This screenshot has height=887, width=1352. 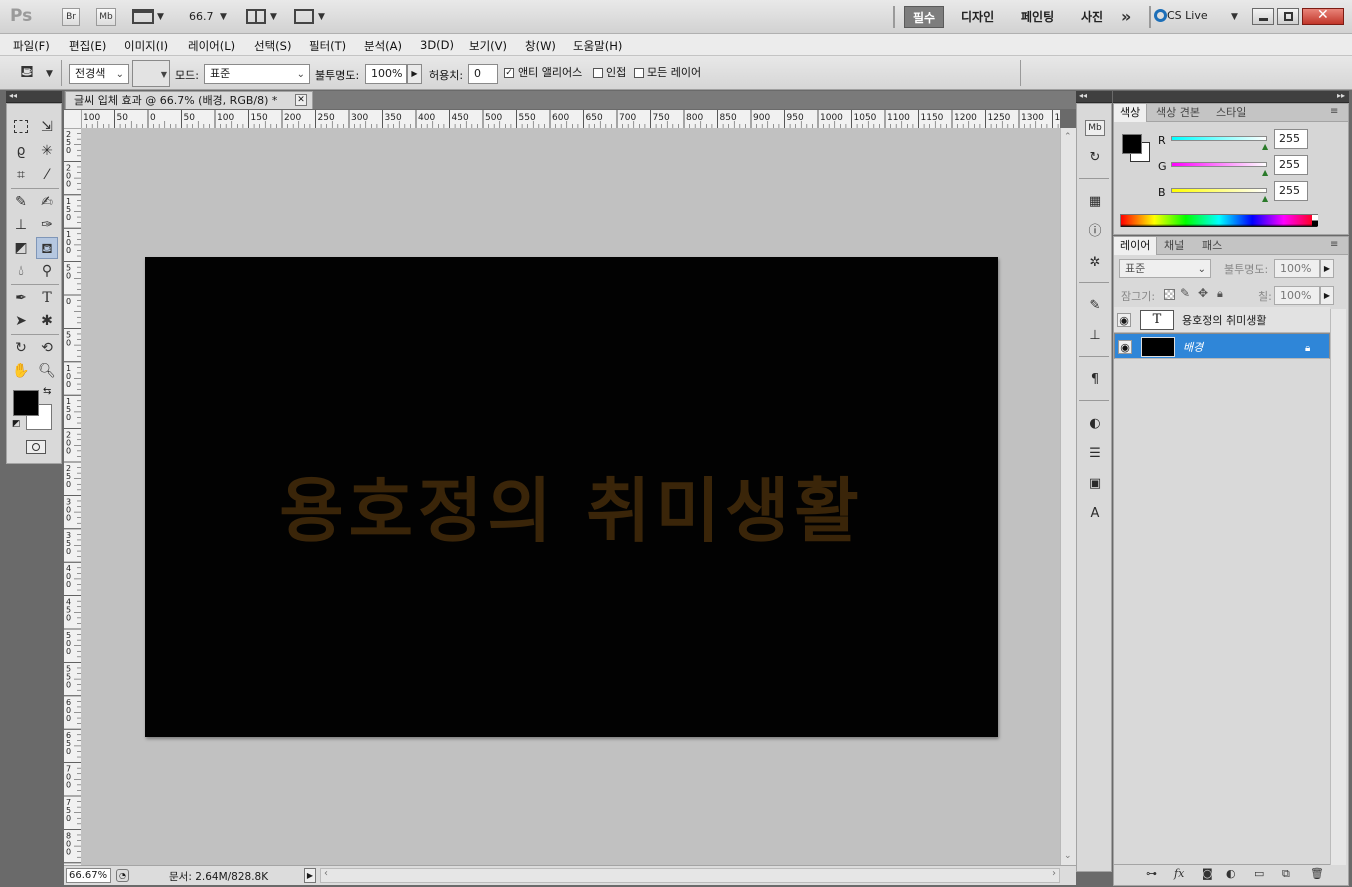 What do you see at coordinates (597, 46) in the screenshot?
I see `menu-help: 도움말(H)` at bounding box center [597, 46].